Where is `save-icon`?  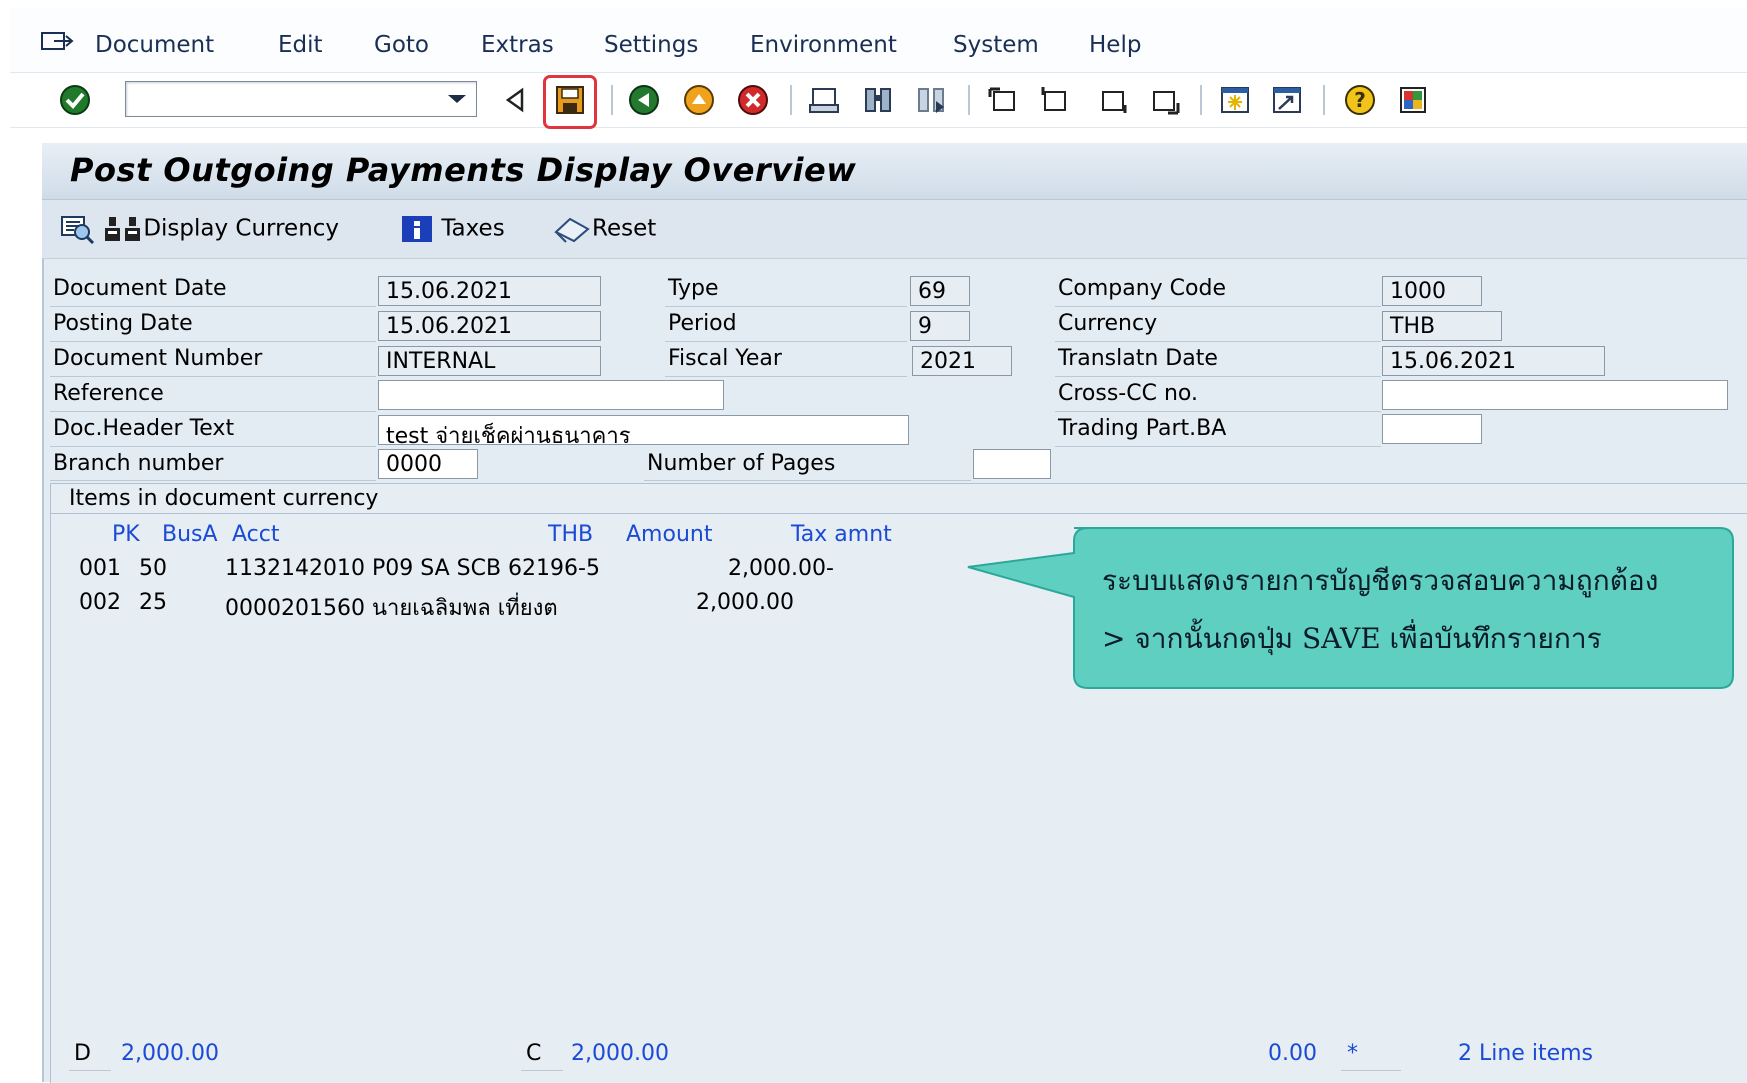
save-icon is located at coordinates (570, 100).